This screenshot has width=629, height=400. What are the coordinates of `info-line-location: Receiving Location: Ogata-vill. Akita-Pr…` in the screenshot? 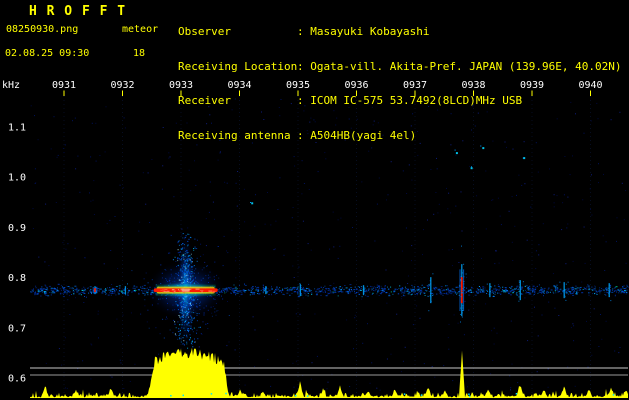 It's located at (400, 66).